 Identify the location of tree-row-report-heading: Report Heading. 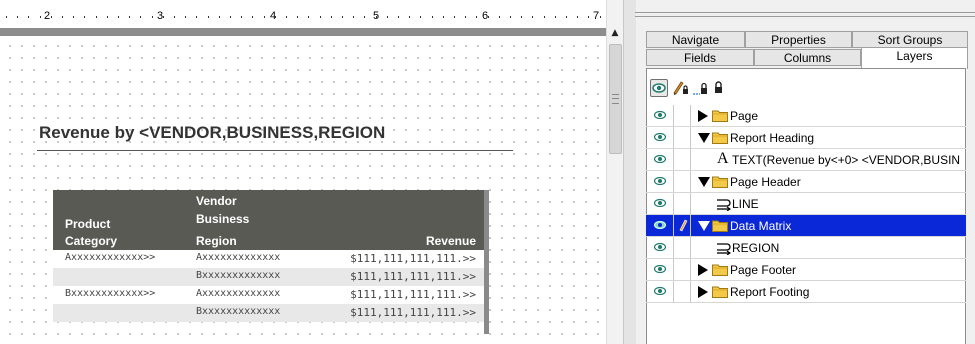
(806, 138).